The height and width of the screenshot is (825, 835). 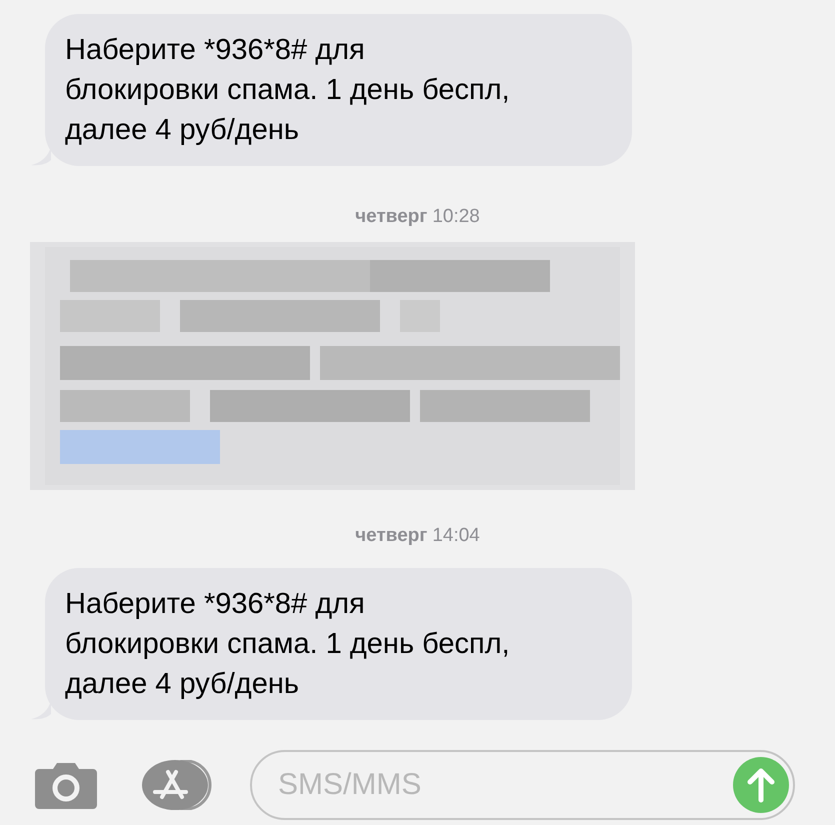 I want to click on message-field: SMS/MMS, so click(x=522, y=785).